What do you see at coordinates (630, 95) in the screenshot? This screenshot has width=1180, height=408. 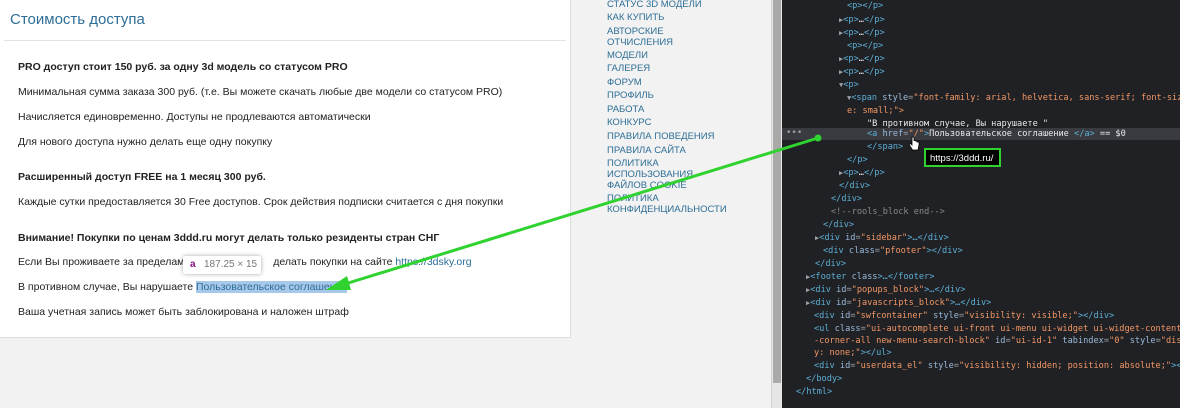 I see `menu-item-profile: Профиль` at bounding box center [630, 95].